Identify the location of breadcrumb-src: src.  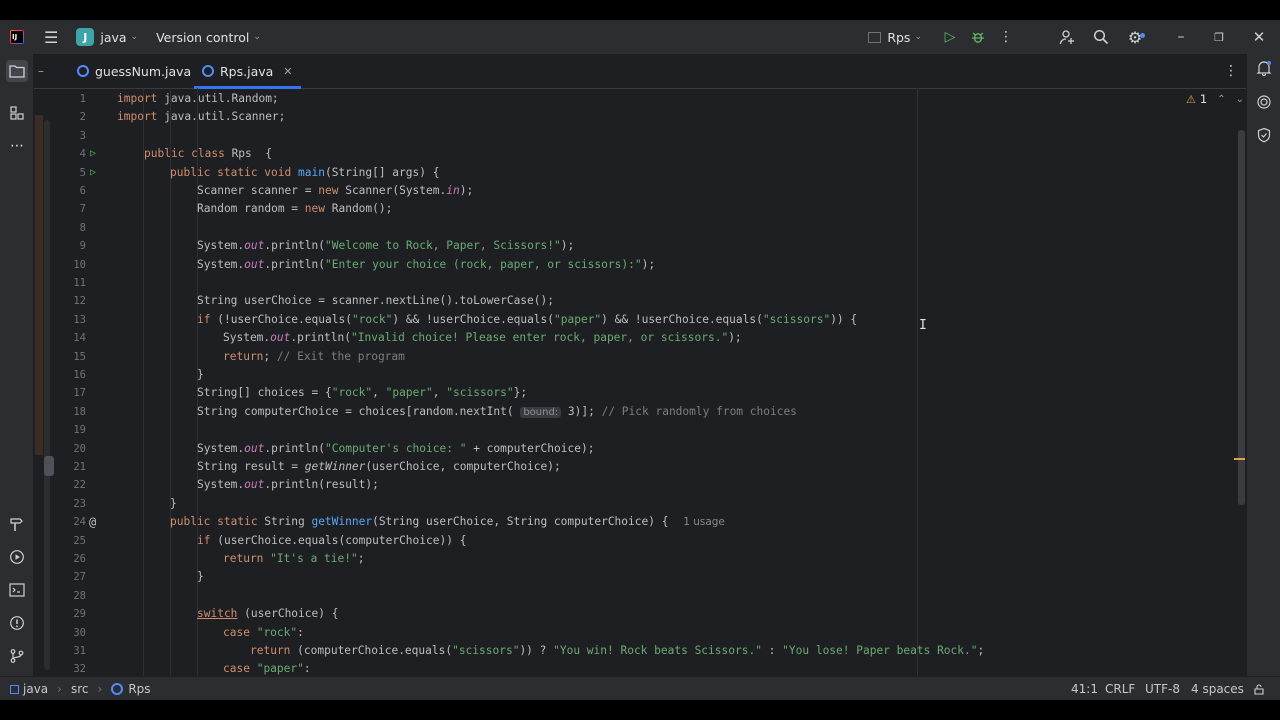
(80, 689).